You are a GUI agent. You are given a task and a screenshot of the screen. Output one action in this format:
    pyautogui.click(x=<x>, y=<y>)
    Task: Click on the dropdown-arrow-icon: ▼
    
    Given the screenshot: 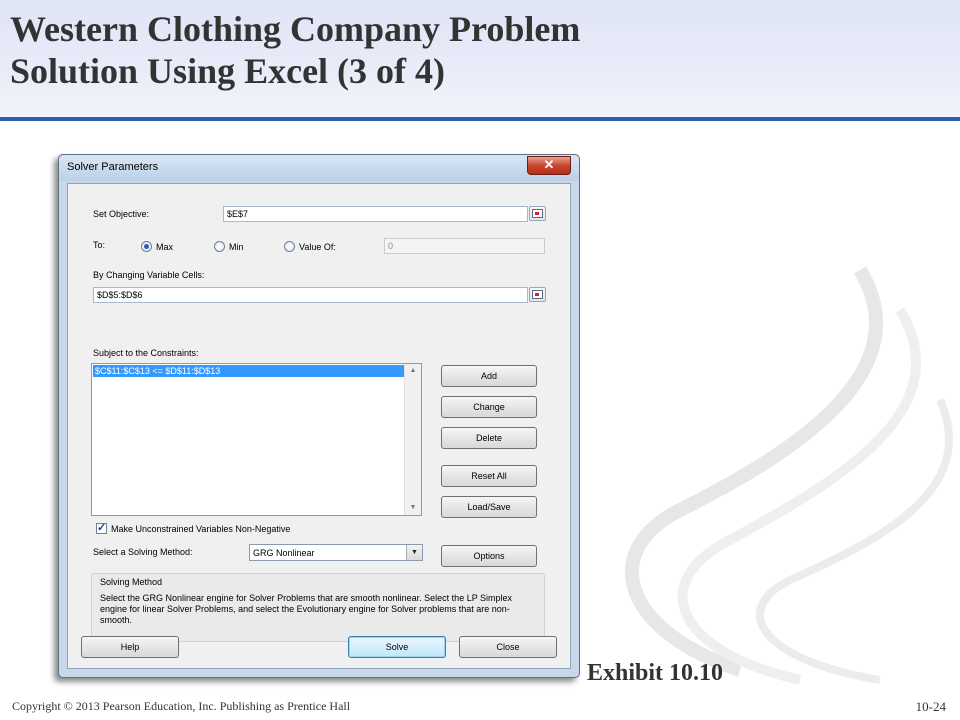 What is the action you would take?
    pyautogui.click(x=414, y=552)
    